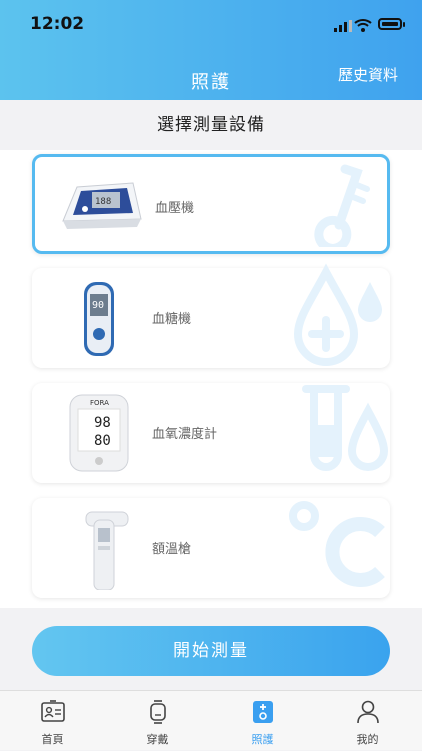  What do you see at coordinates (211, 204) in the screenshot?
I see `device-card-blood-pressure: 188 血壓機` at bounding box center [211, 204].